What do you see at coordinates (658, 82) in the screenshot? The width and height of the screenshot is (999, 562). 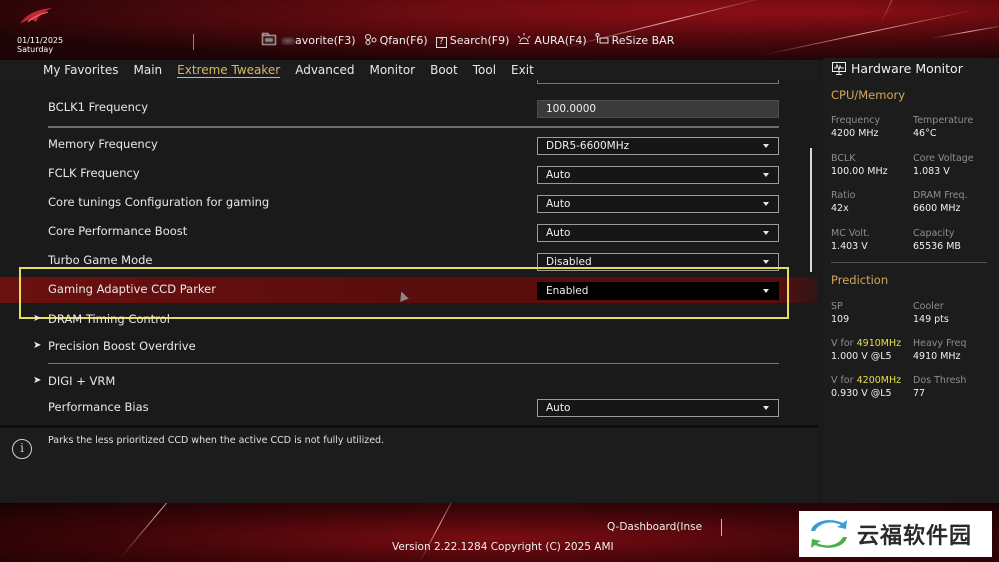 I see `previous-field-edge` at bounding box center [658, 82].